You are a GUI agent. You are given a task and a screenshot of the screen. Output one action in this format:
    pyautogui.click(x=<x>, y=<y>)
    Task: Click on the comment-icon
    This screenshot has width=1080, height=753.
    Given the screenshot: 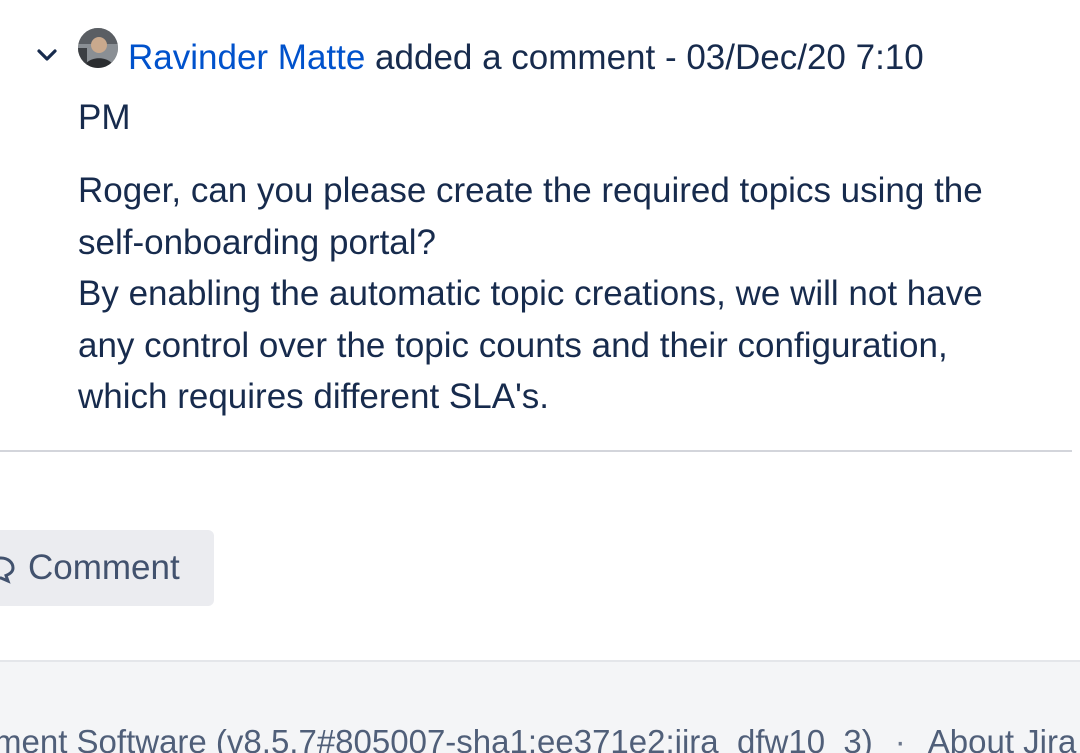 What is the action you would take?
    pyautogui.click(x=8, y=569)
    